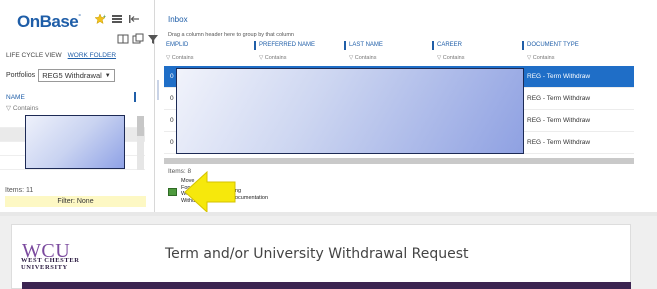  I want to click on column-label: LAST NAME, so click(366, 45).